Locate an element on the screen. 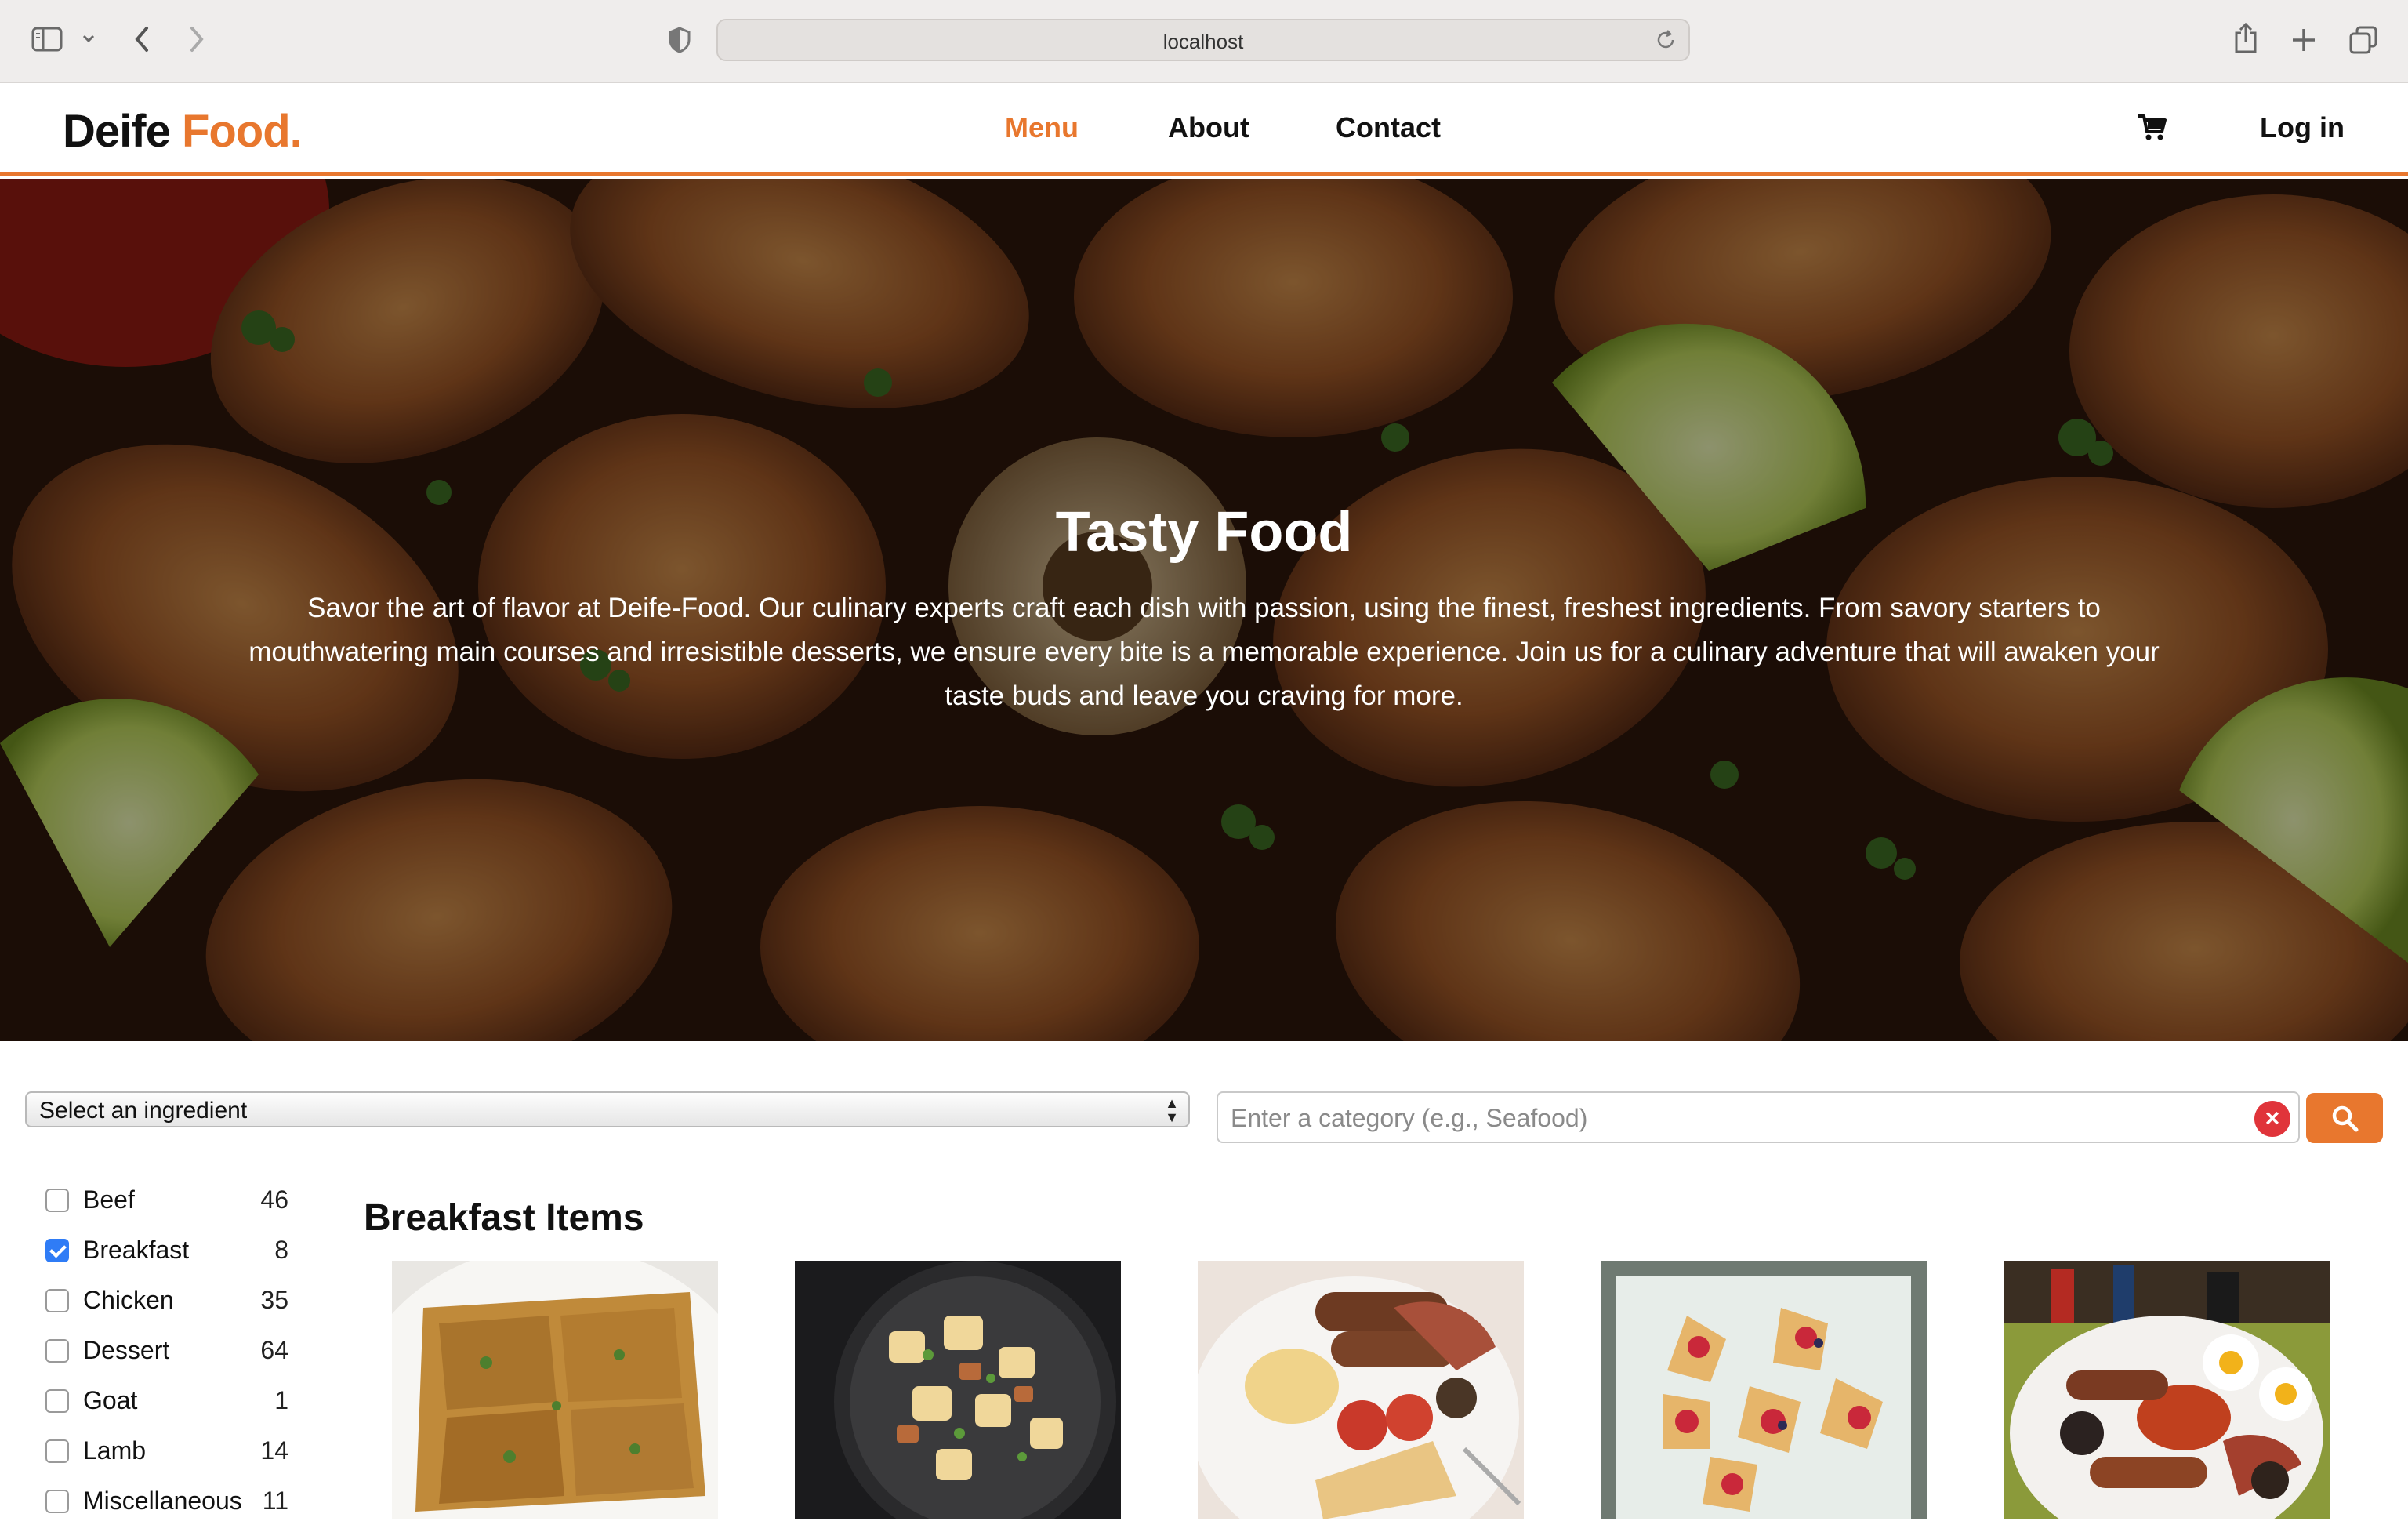  browser-toolbar: localhost is located at coordinates (1204, 41).